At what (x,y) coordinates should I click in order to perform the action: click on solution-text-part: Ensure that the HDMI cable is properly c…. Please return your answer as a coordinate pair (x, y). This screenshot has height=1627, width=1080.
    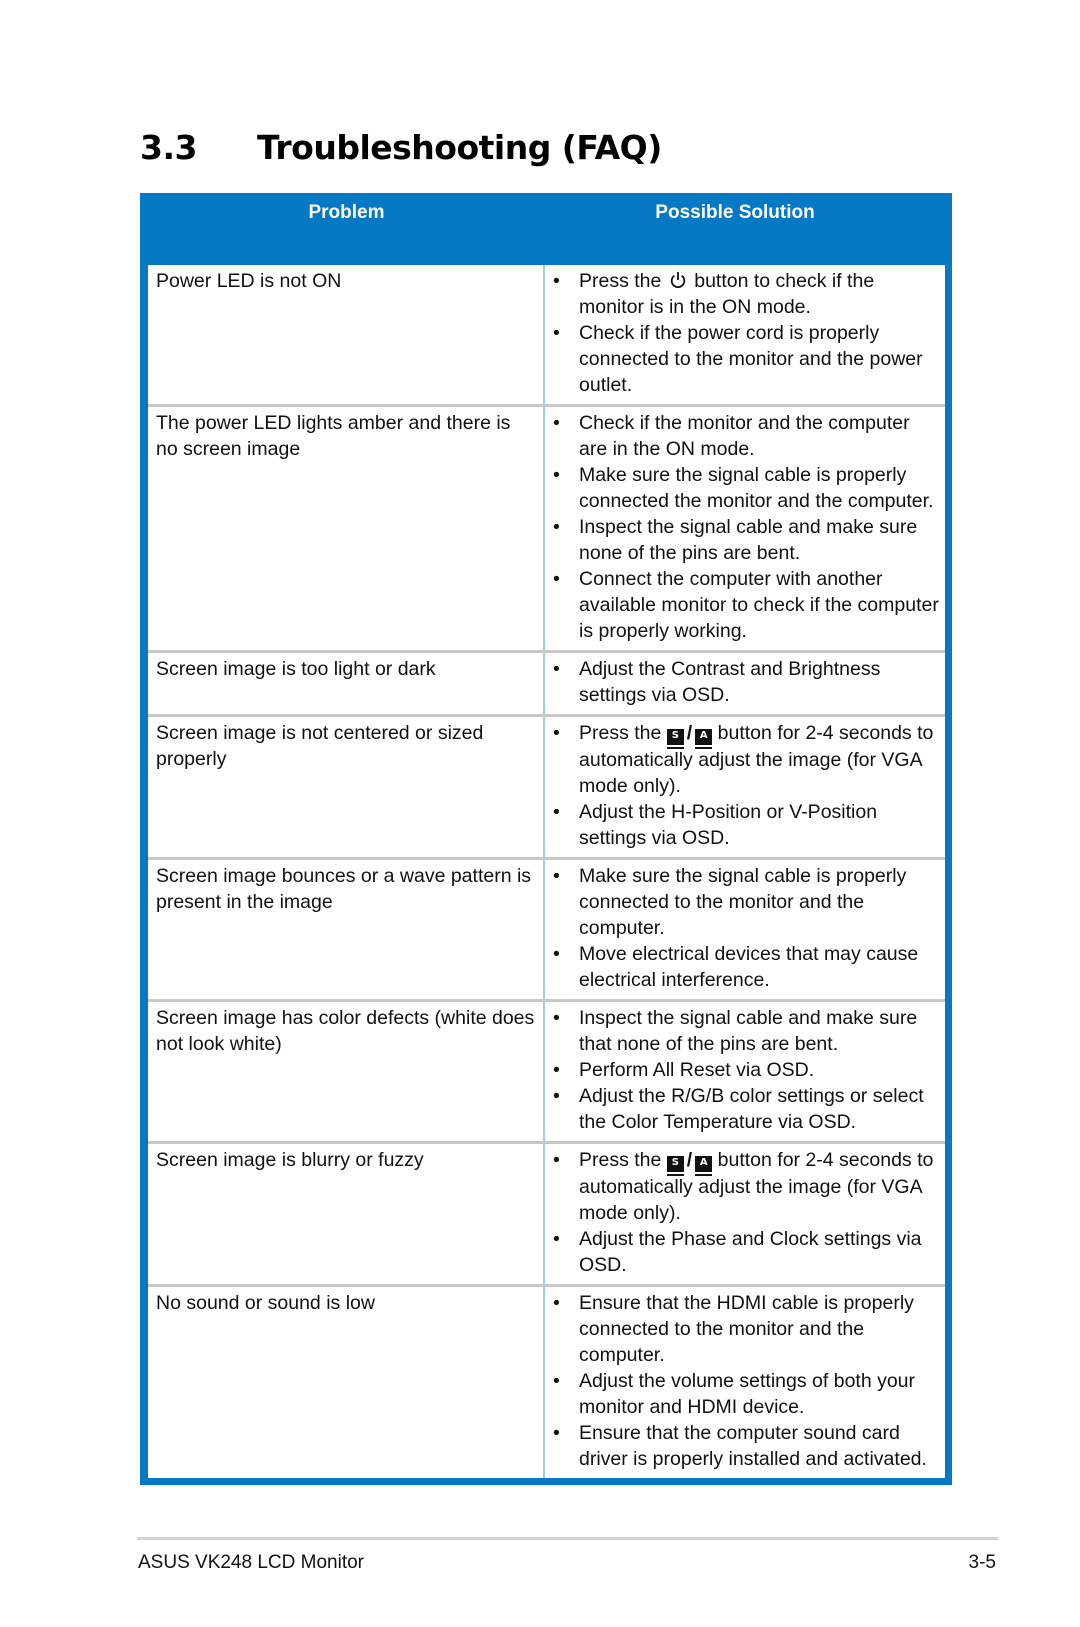
    Looking at the image, I should click on (746, 1329).